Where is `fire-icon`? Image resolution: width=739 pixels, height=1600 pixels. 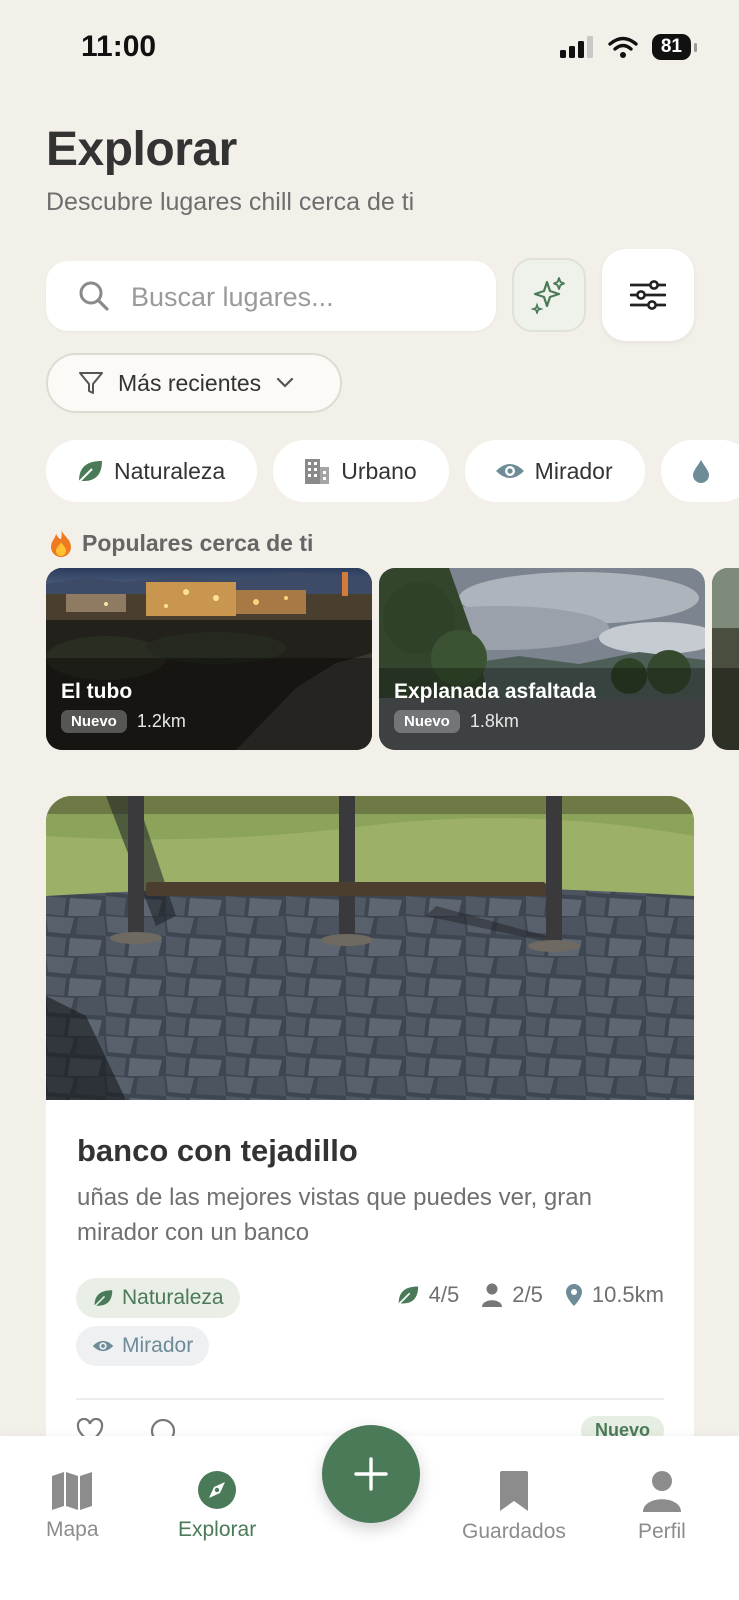 fire-icon is located at coordinates (61, 543).